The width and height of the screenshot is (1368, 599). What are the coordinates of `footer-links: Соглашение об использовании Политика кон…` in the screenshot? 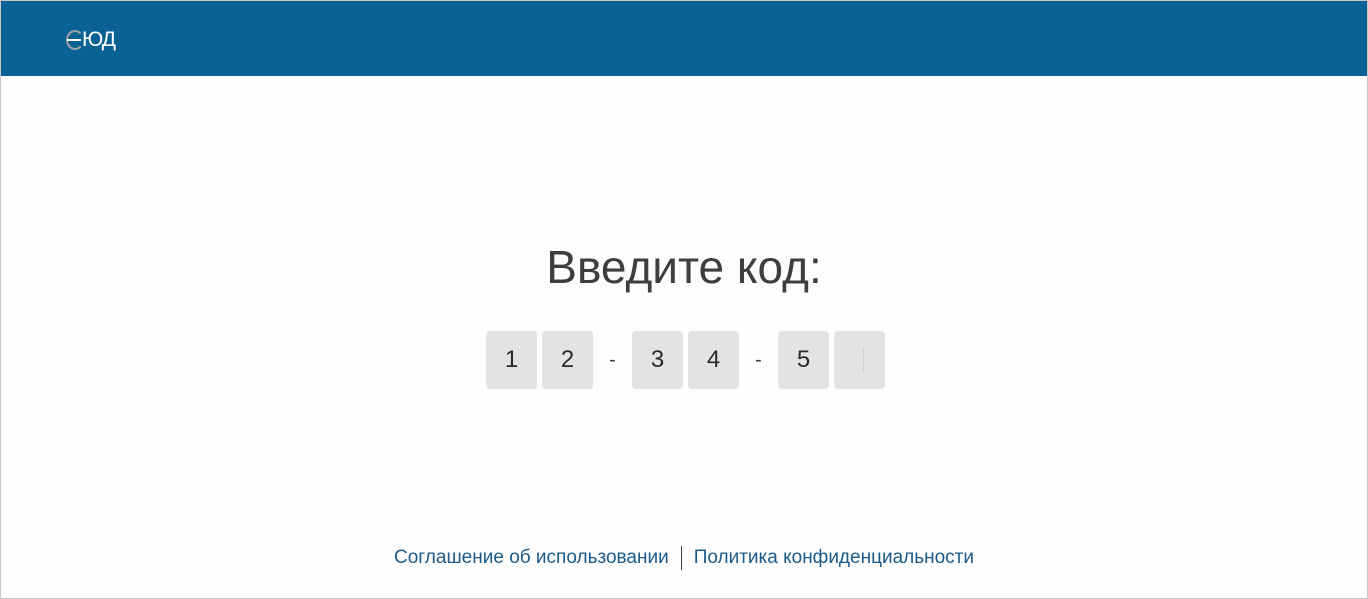 It's located at (684, 558).